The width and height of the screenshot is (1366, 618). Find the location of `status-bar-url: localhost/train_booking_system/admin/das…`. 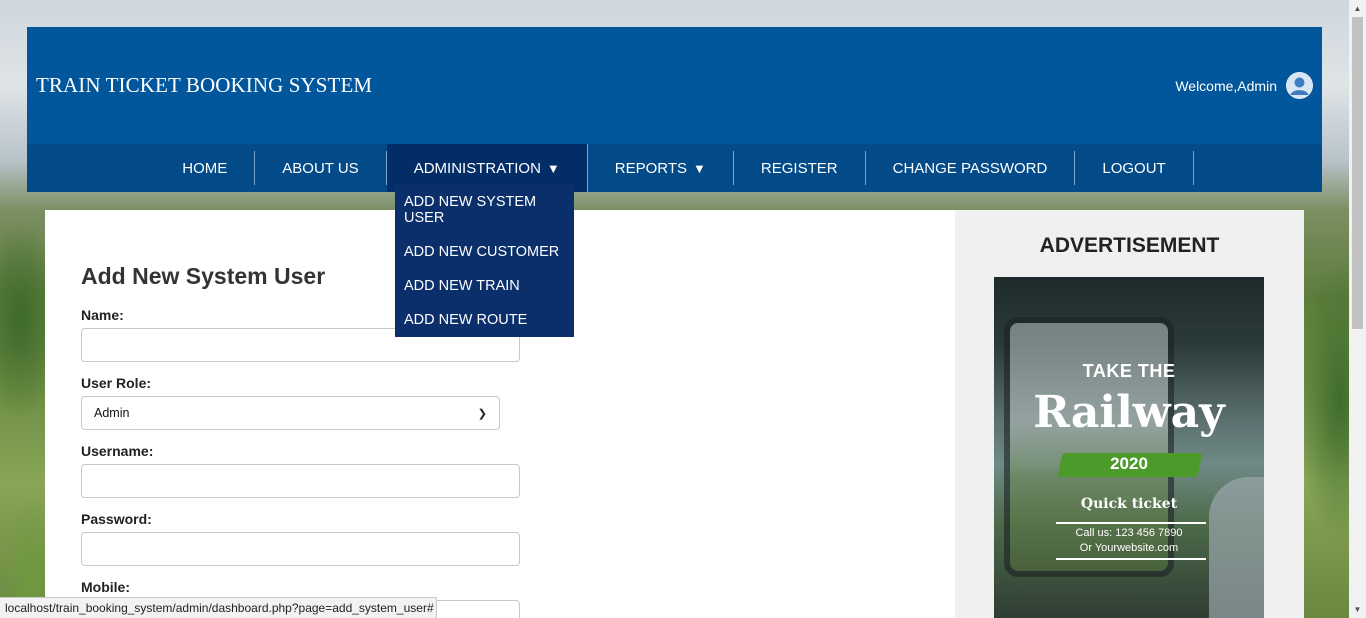

status-bar-url: localhost/train_booking_system/admin/das… is located at coordinates (218, 607).